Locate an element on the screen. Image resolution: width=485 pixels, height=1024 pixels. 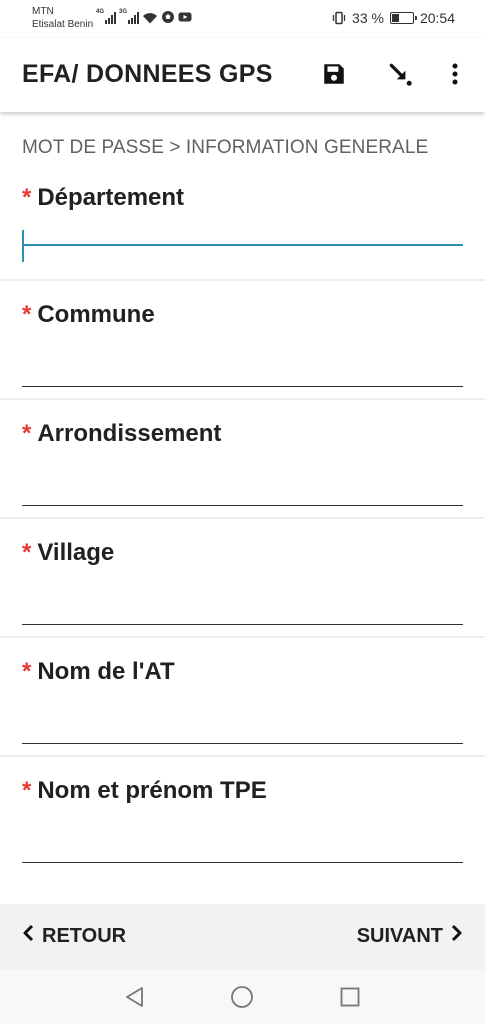
app-bar: EFA/ DONNEES GPS is located at coordinates (242, 75).